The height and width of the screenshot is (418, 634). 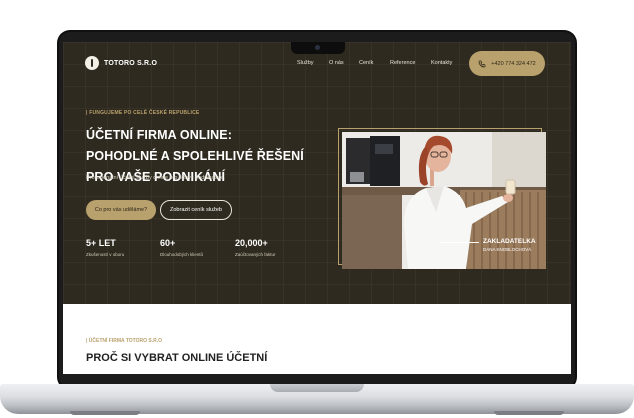 What do you see at coordinates (529, 413) in the screenshot?
I see `laptop-foot-right` at bounding box center [529, 413].